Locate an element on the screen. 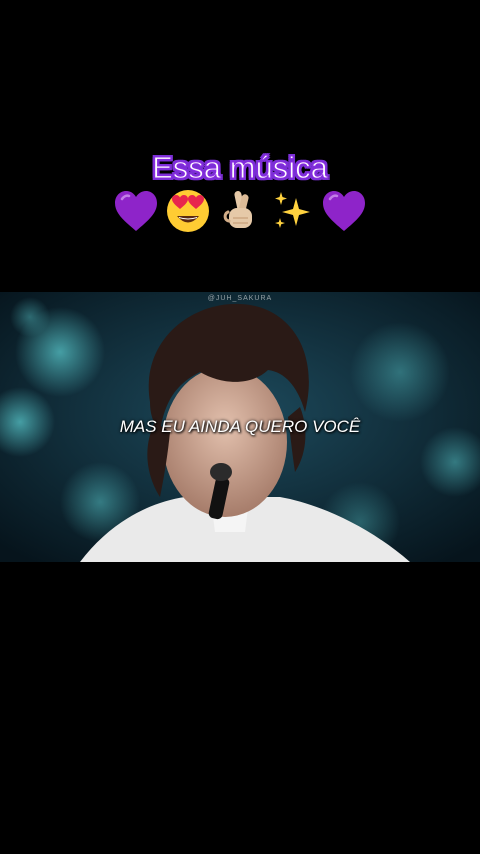  video-subtitle: MAS EU AINDA QUERO VOCÊ is located at coordinates (240, 426).